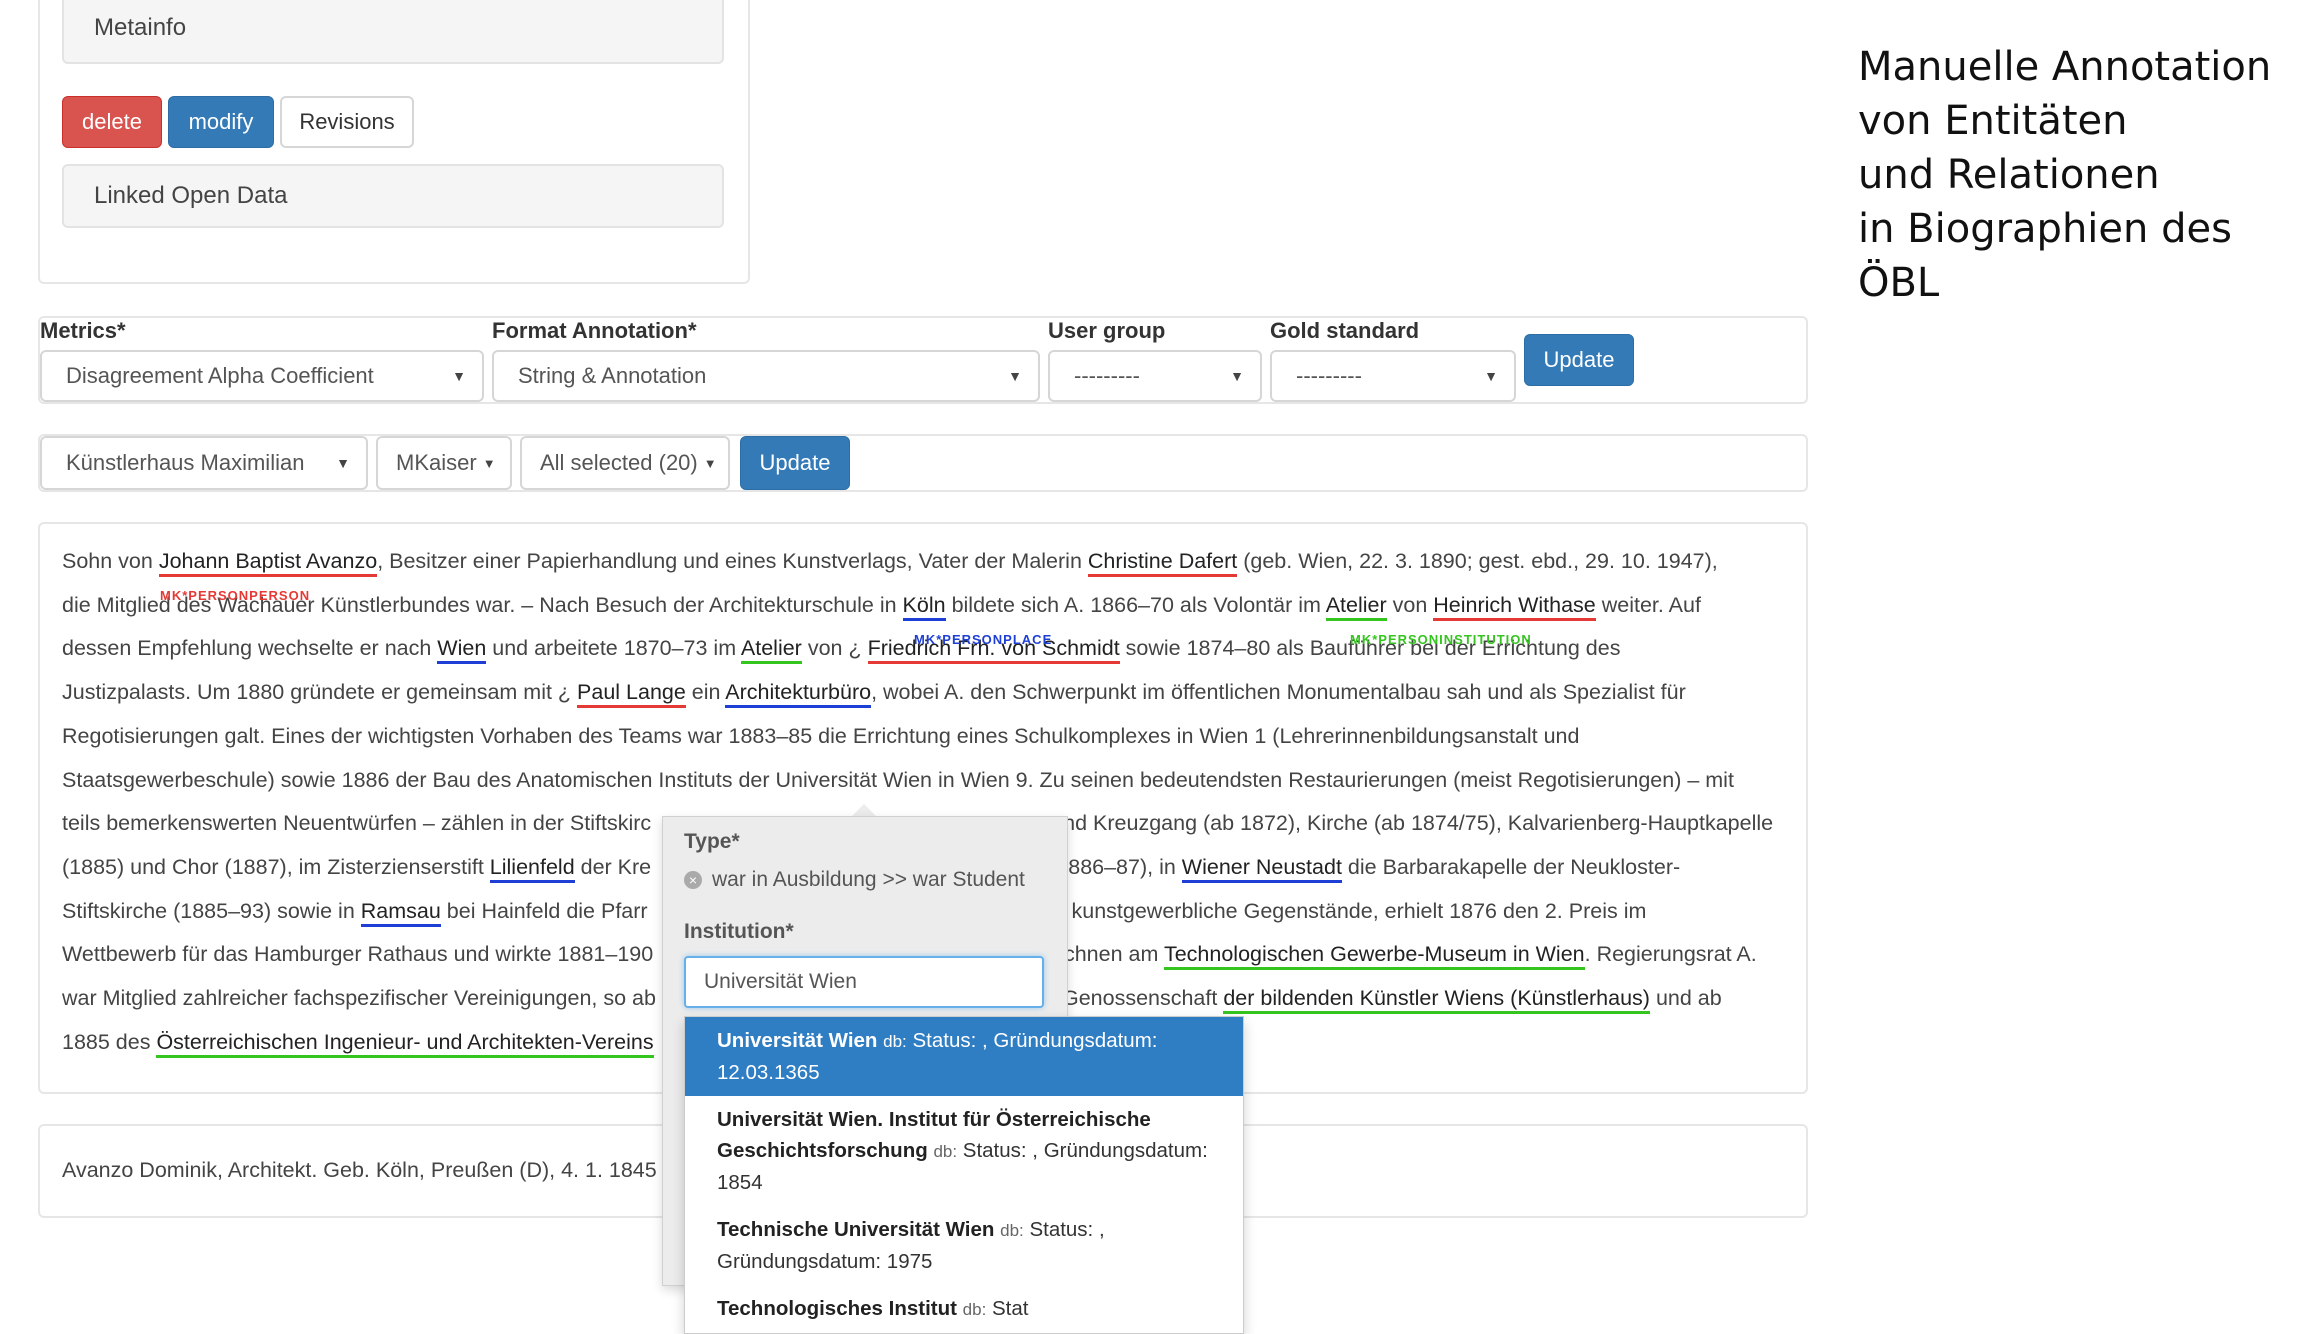 Image resolution: width=2319 pixels, height=1334 pixels. Describe the element at coordinates (2045, 256) in the screenshot. I see `slide-title-line: in Biographien des ÖBL` at that location.